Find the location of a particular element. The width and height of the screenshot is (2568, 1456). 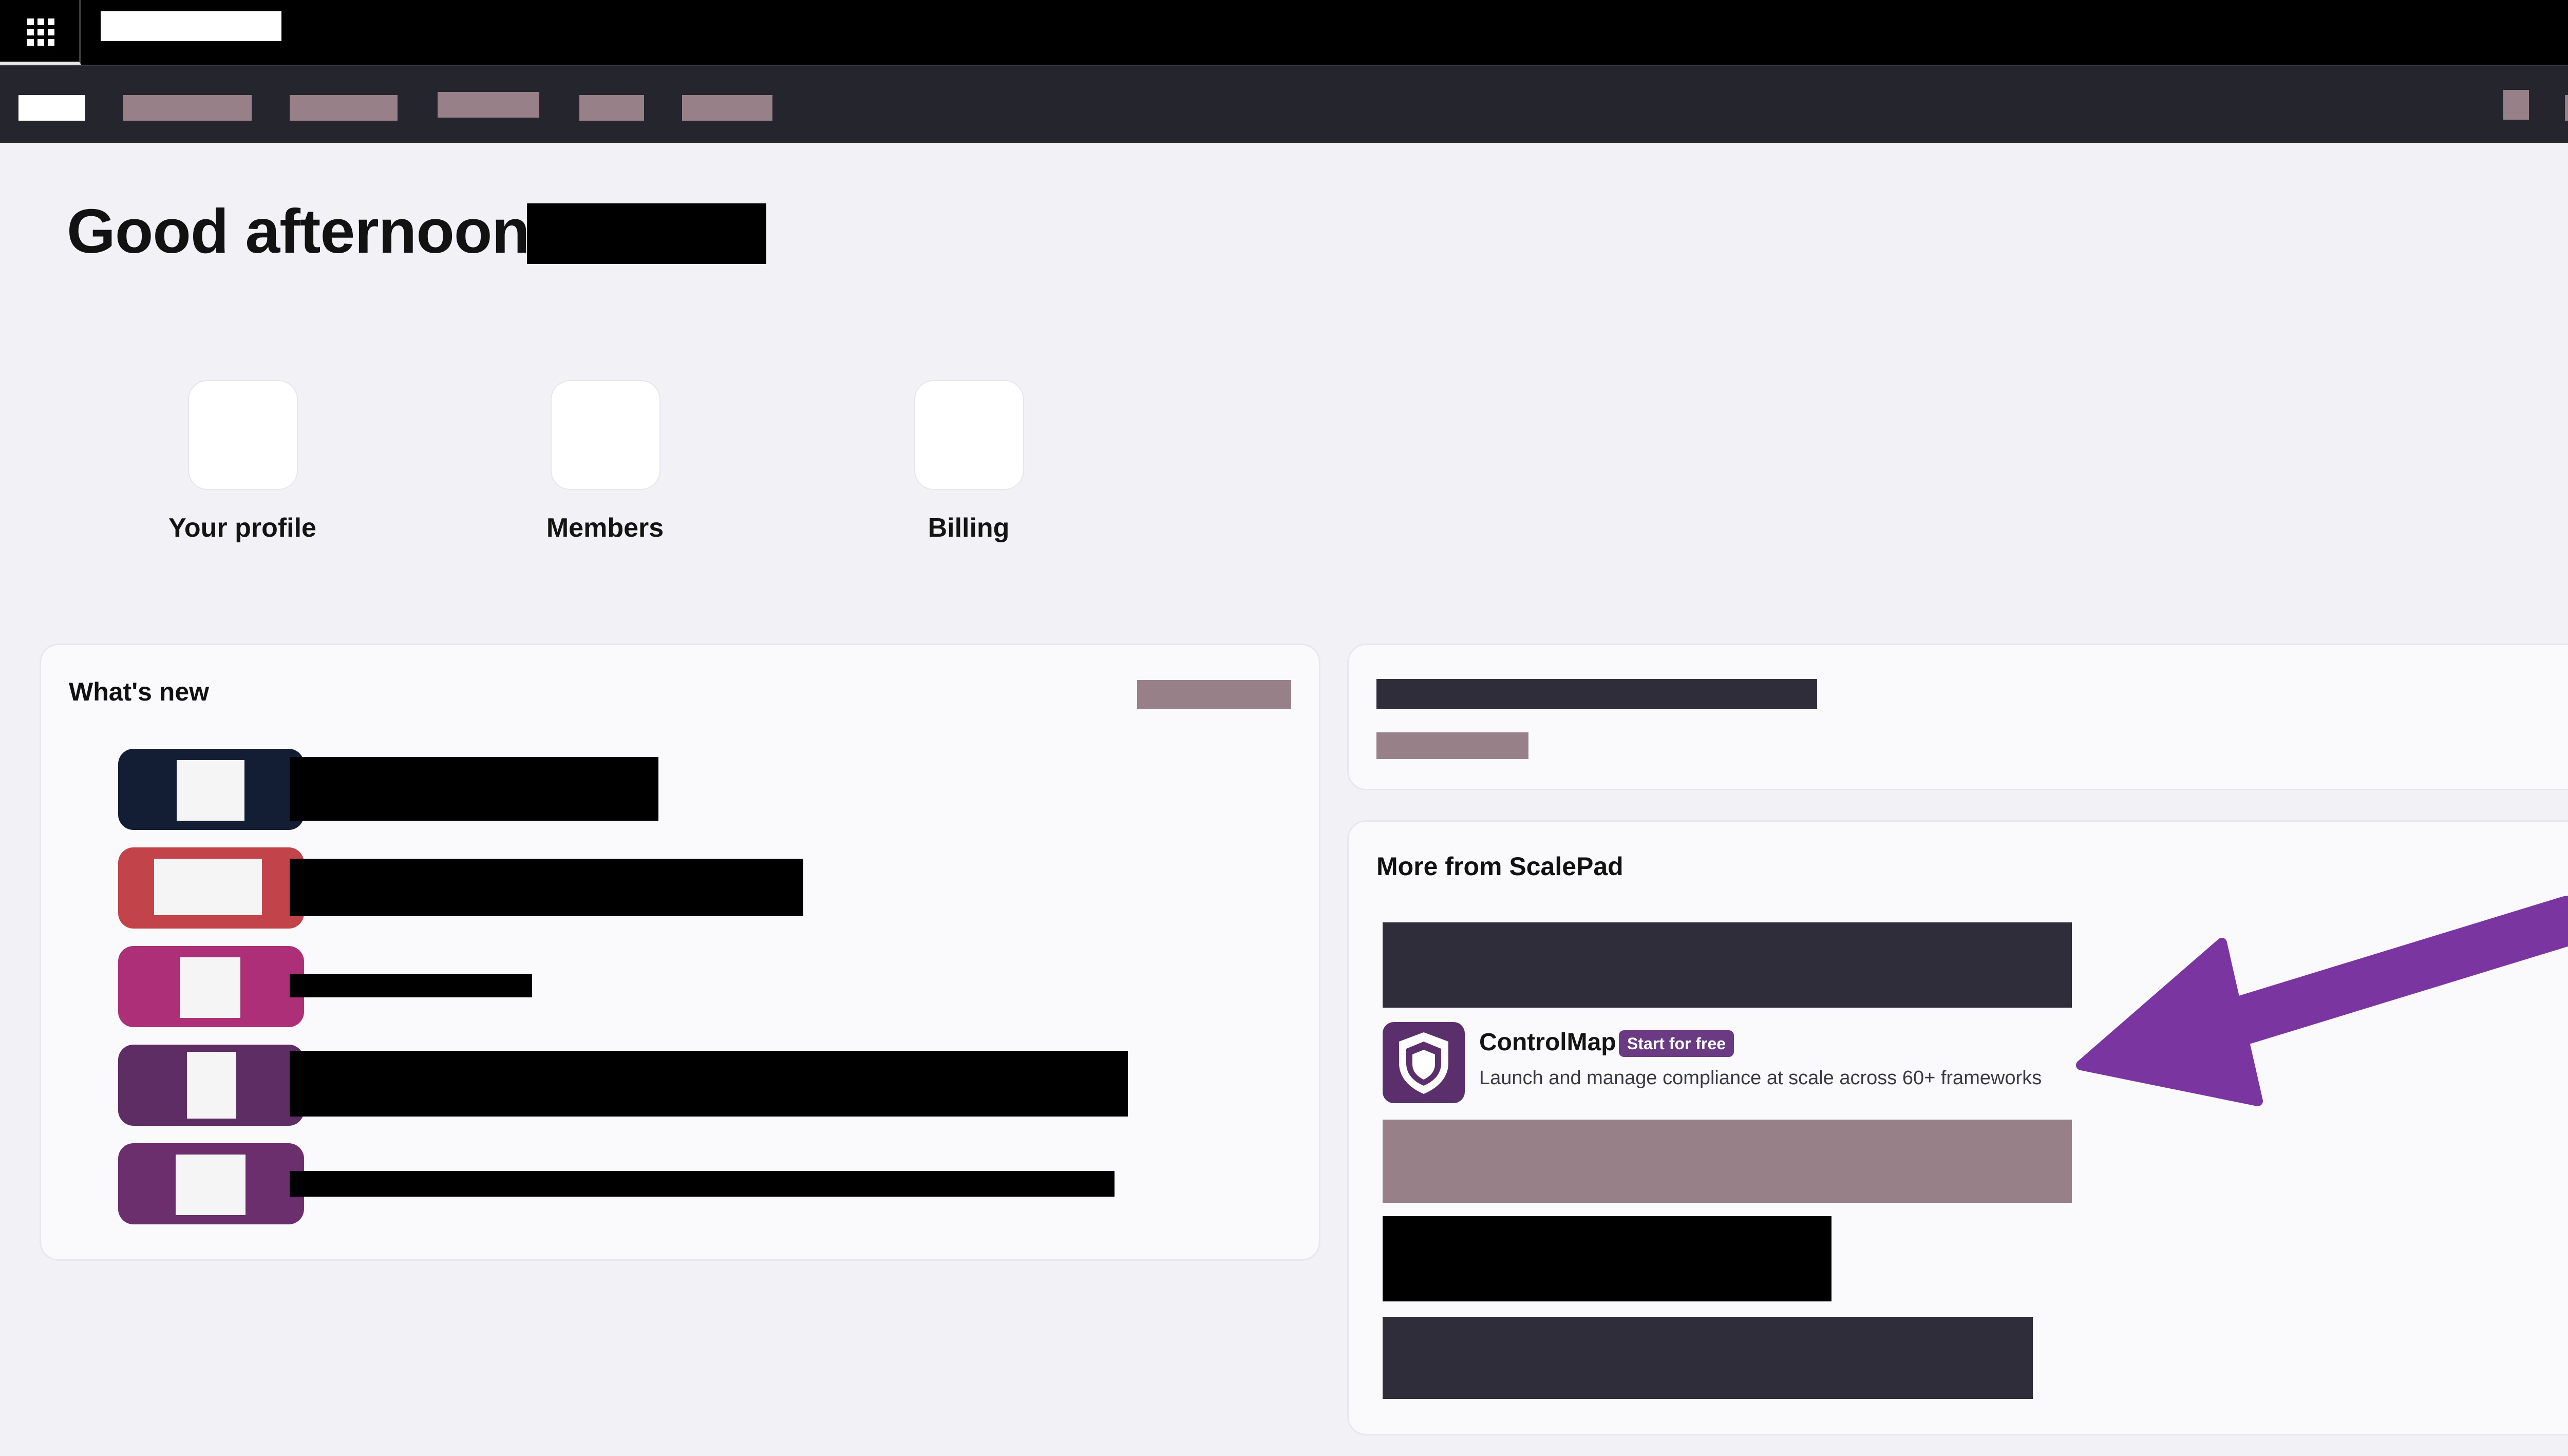

start-for-free-badge: Start for free is located at coordinates (1676, 1043).